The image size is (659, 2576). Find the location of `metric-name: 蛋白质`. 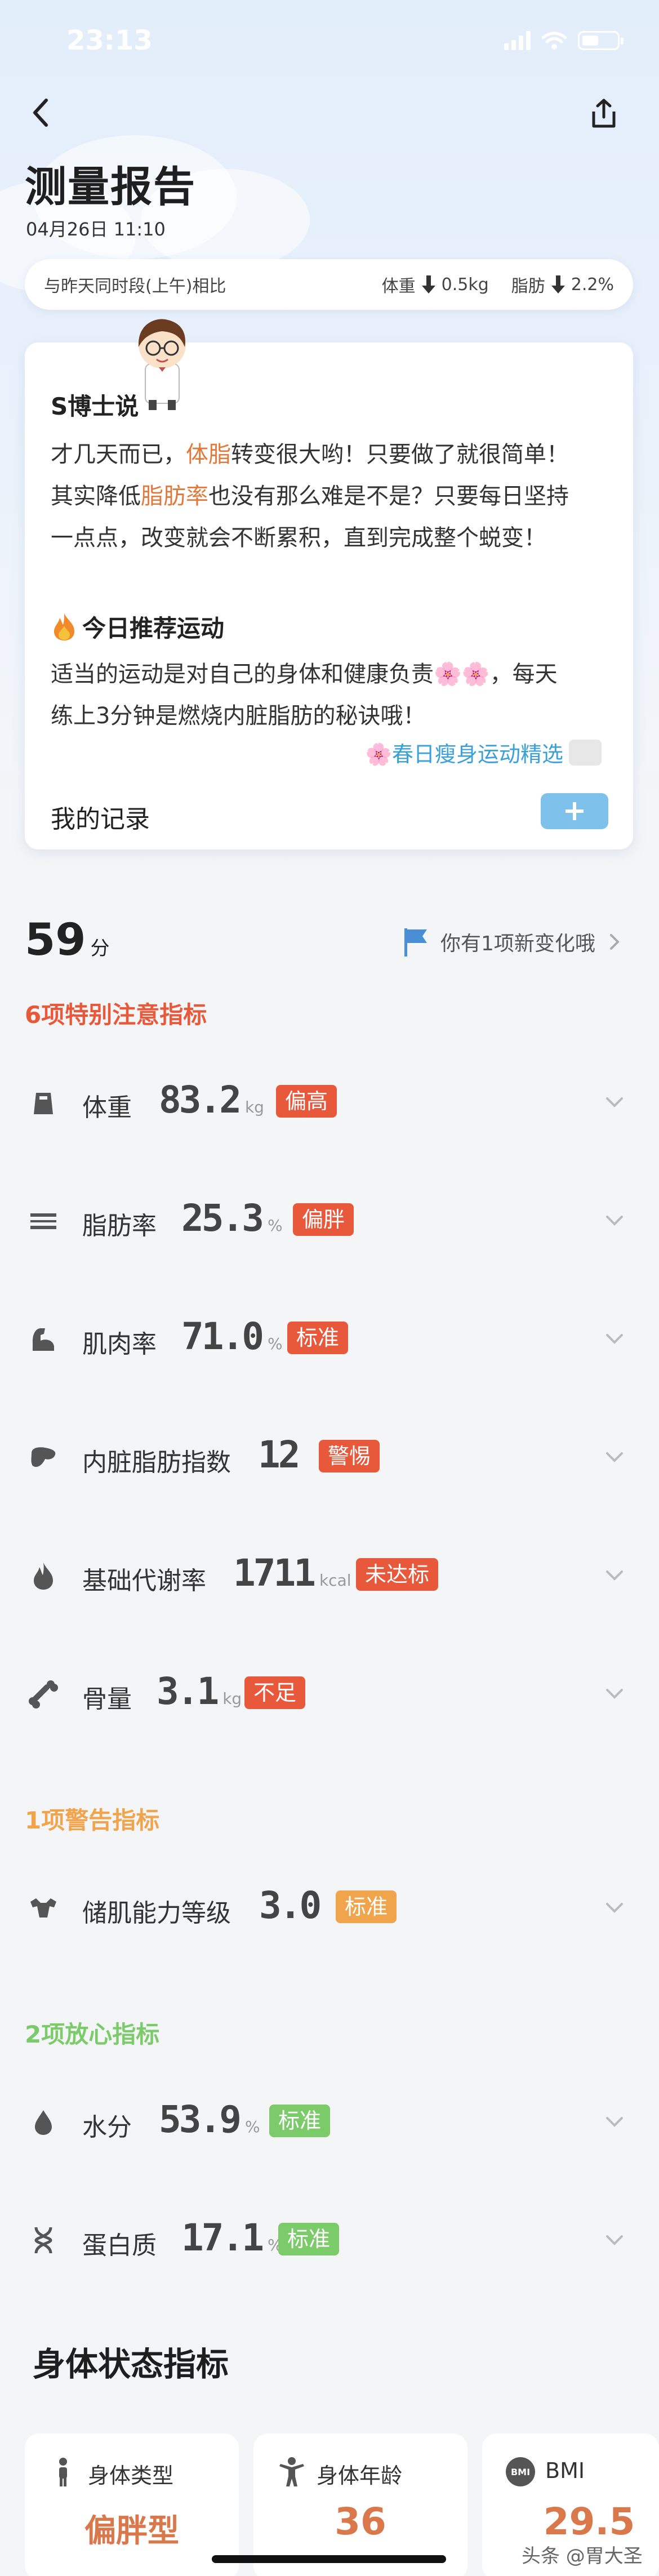

metric-name: 蛋白质 is located at coordinates (119, 2245).